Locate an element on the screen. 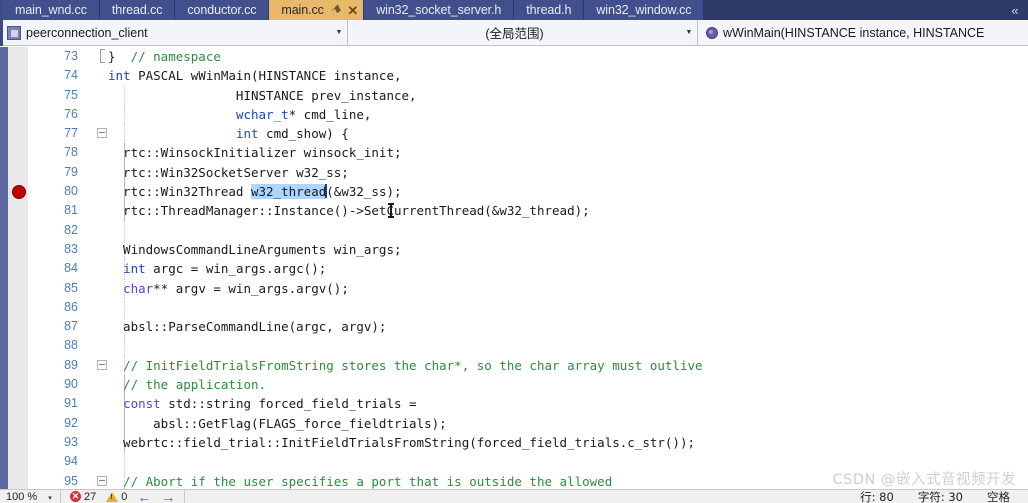 This screenshot has height=503, width=1028. line-number: 78 is located at coordinates (71, 152).